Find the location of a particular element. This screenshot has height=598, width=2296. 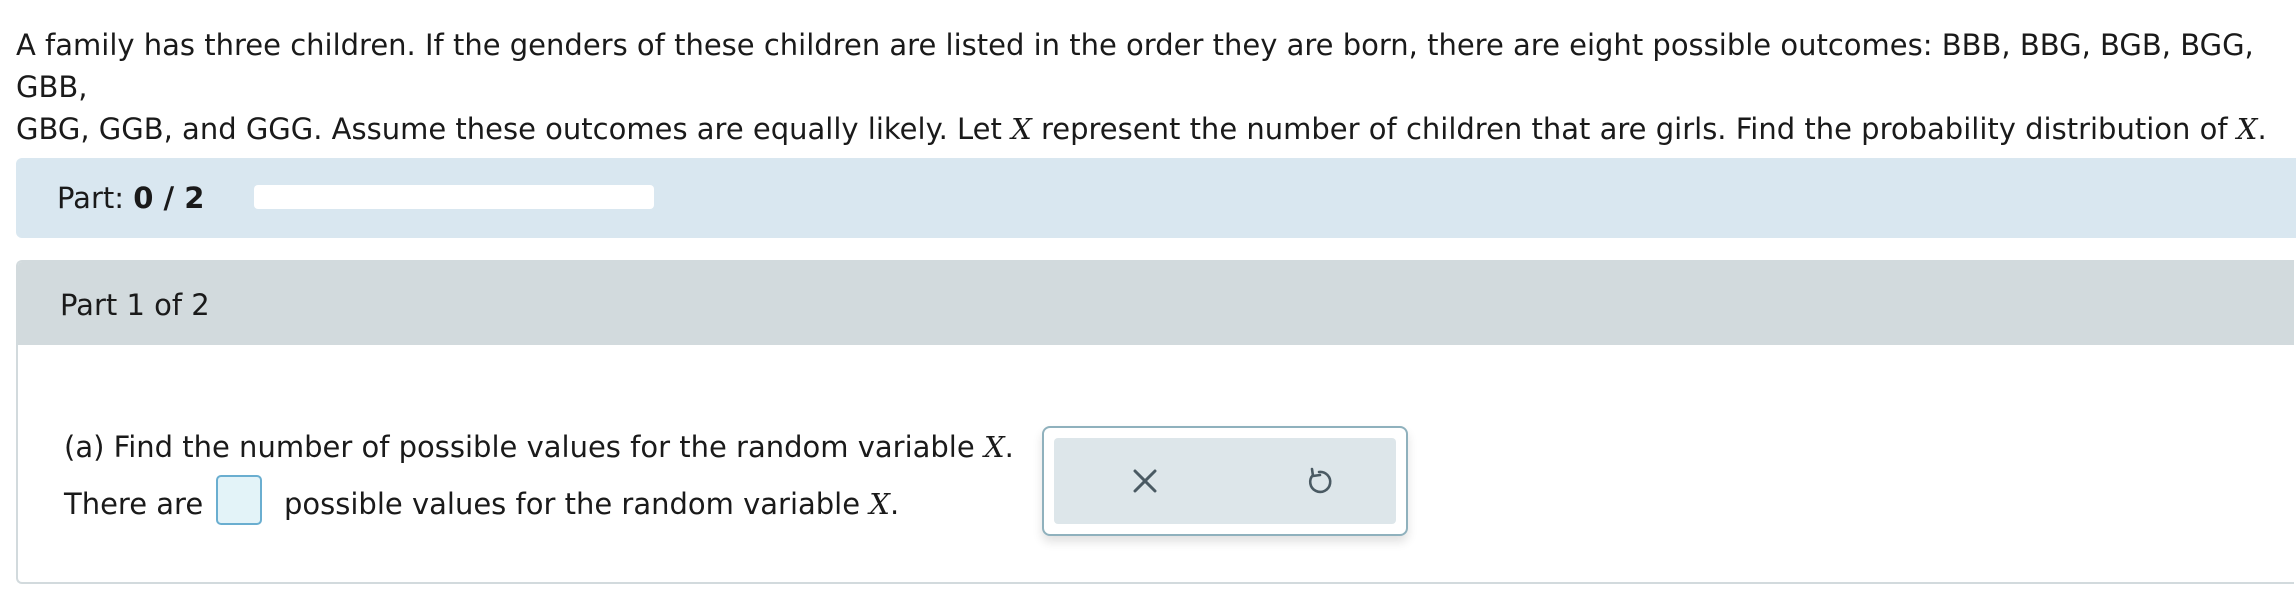

part-header: Part 1 of 2 is located at coordinates (1156, 303).